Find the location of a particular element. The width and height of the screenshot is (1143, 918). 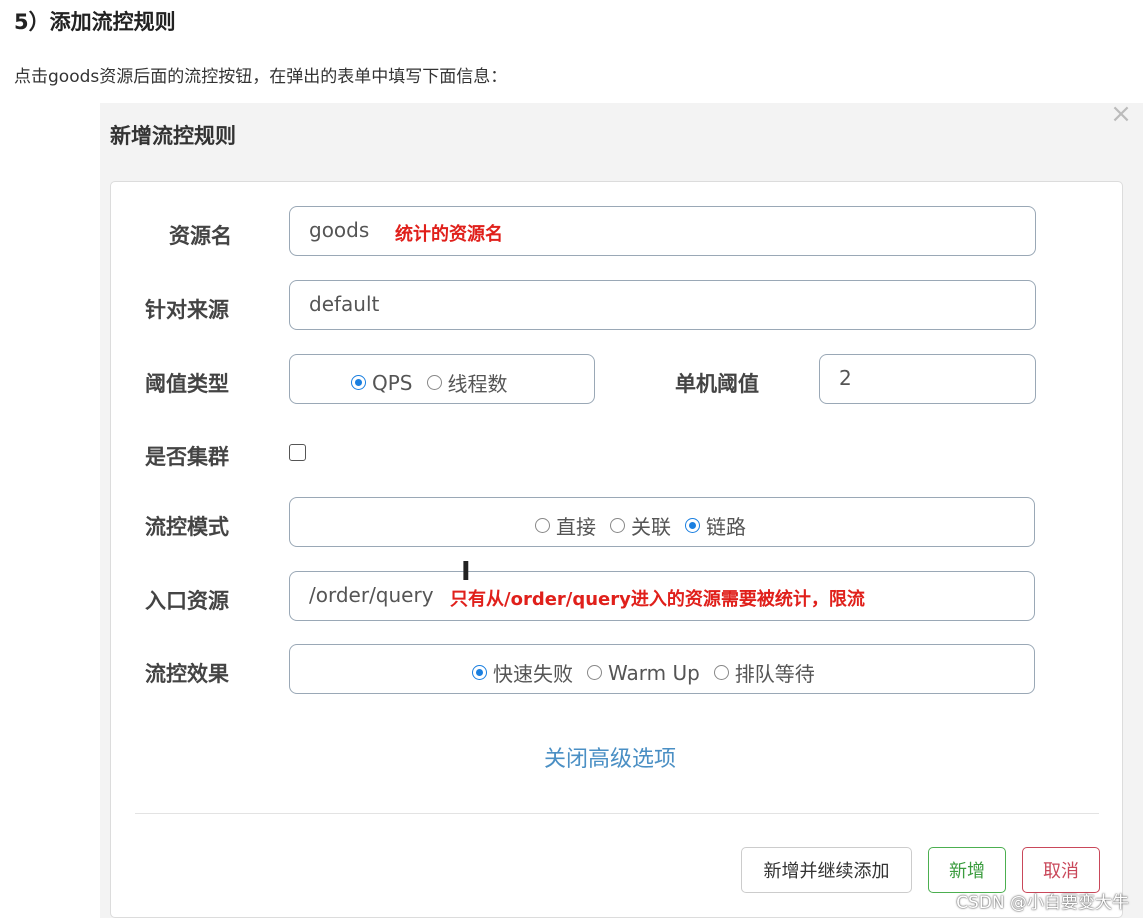

threshold-type-label: 阈值类型 is located at coordinates (187, 384).